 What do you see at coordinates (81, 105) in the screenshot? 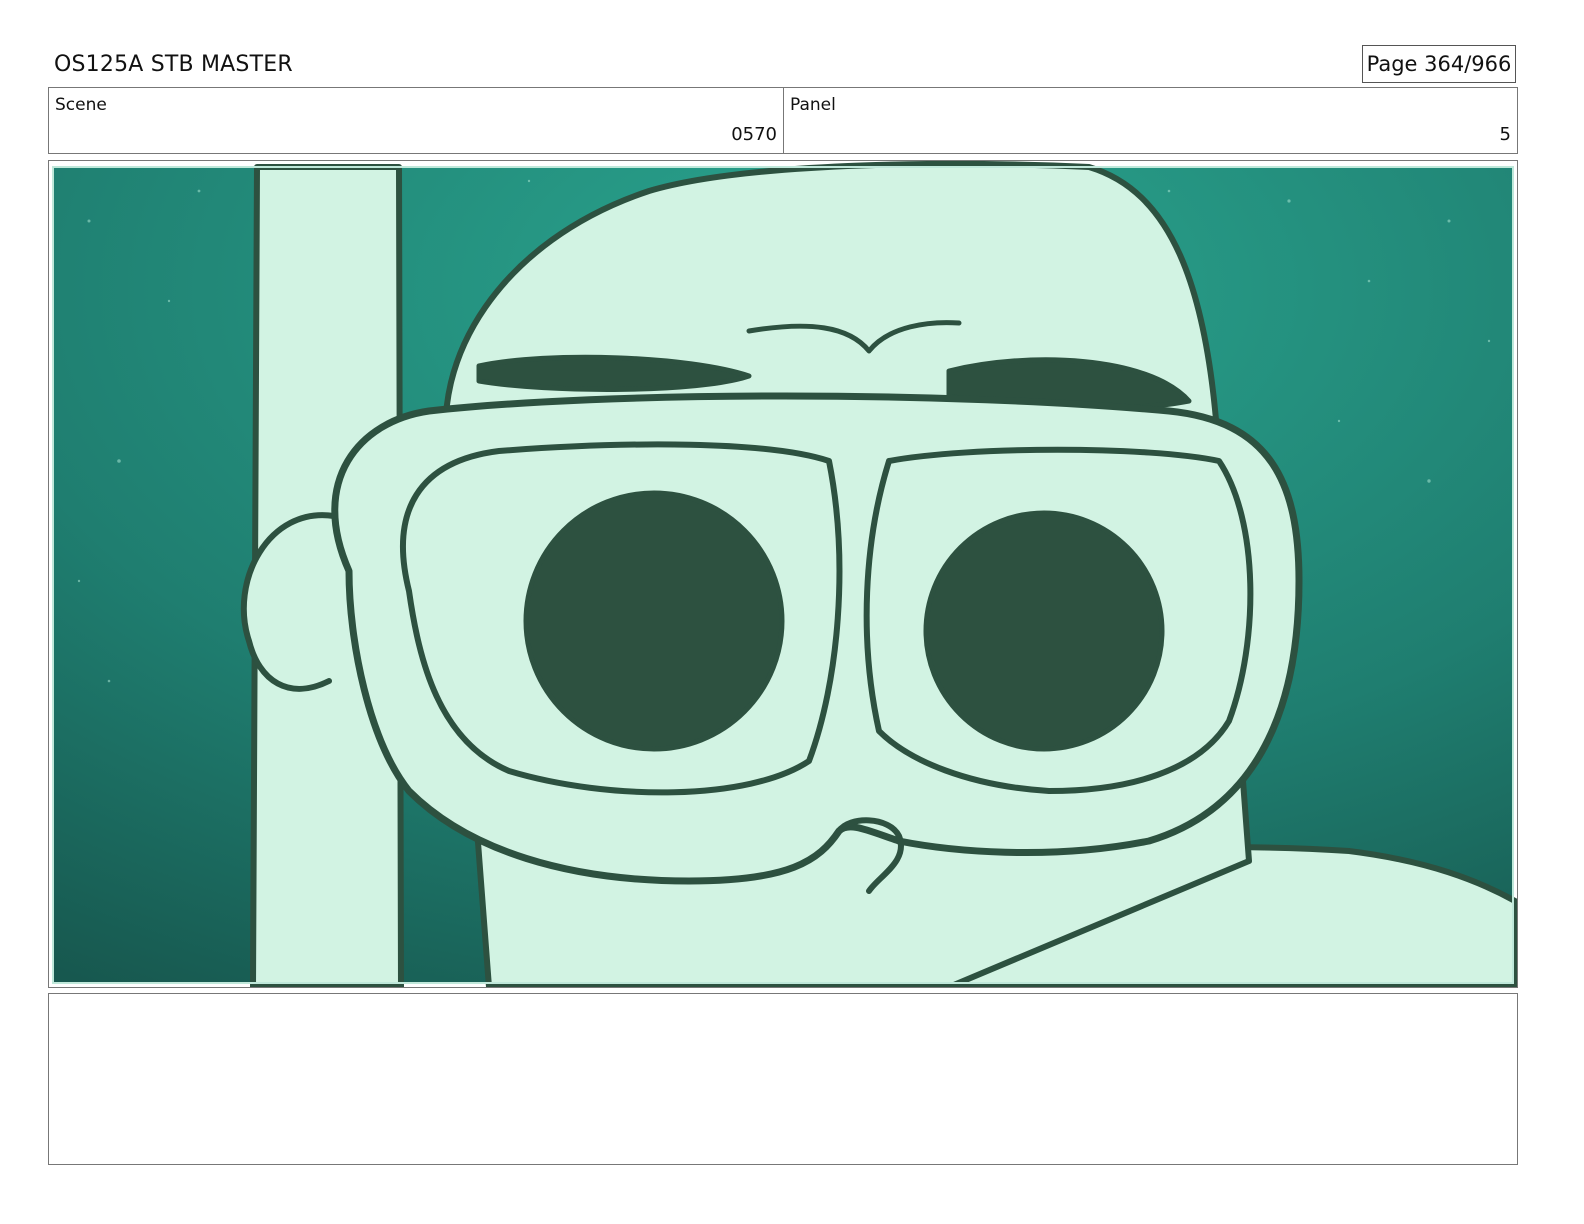
I see `scene-label: Scene` at bounding box center [81, 105].